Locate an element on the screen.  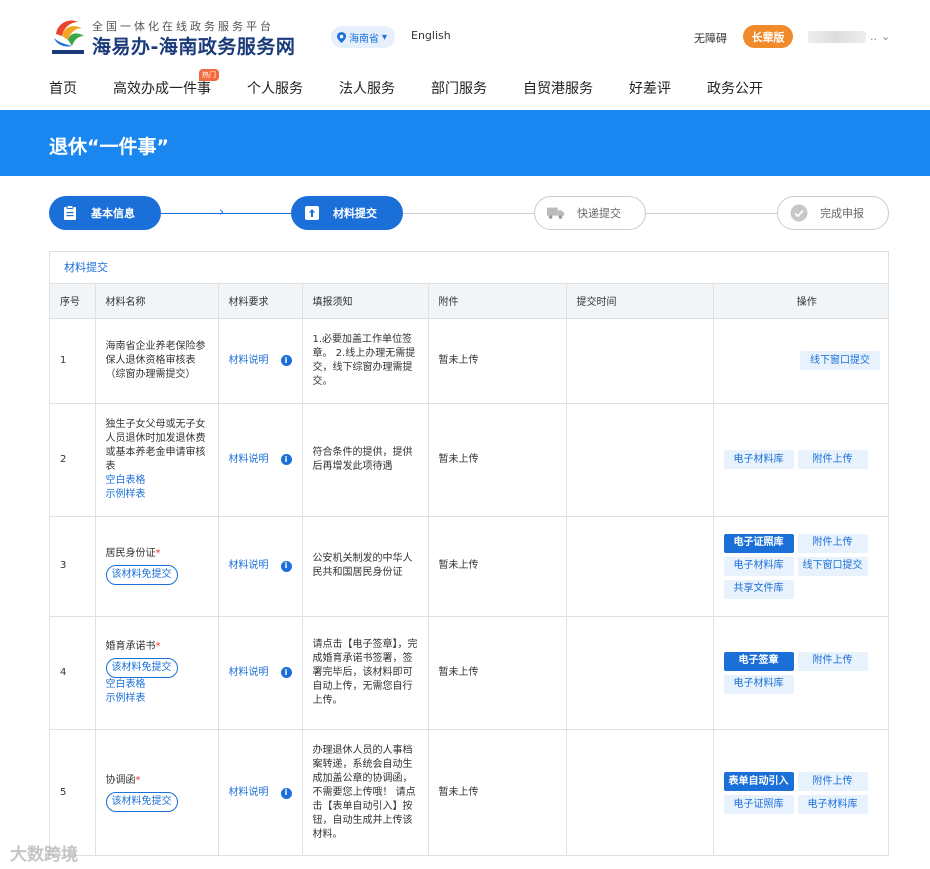
e-signature-button: 电子签章 is located at coordinates (758, 661).